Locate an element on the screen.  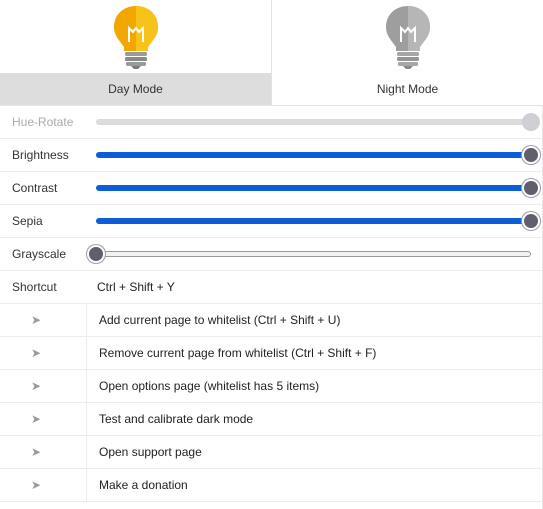
shortcut-value: Ctrl + Shift + Y is located at coordinates (136, 287).